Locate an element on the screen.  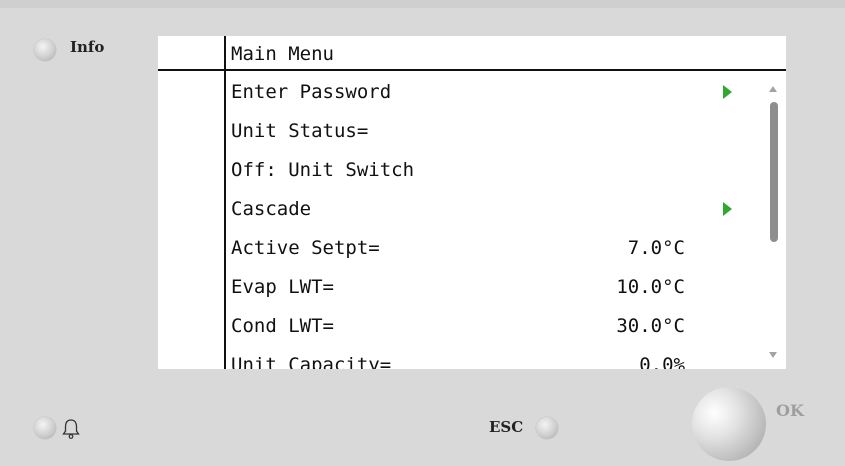
menu-item-cond-lwt: Cond LWT= 30.0°C is located at coordinates (504, 326).